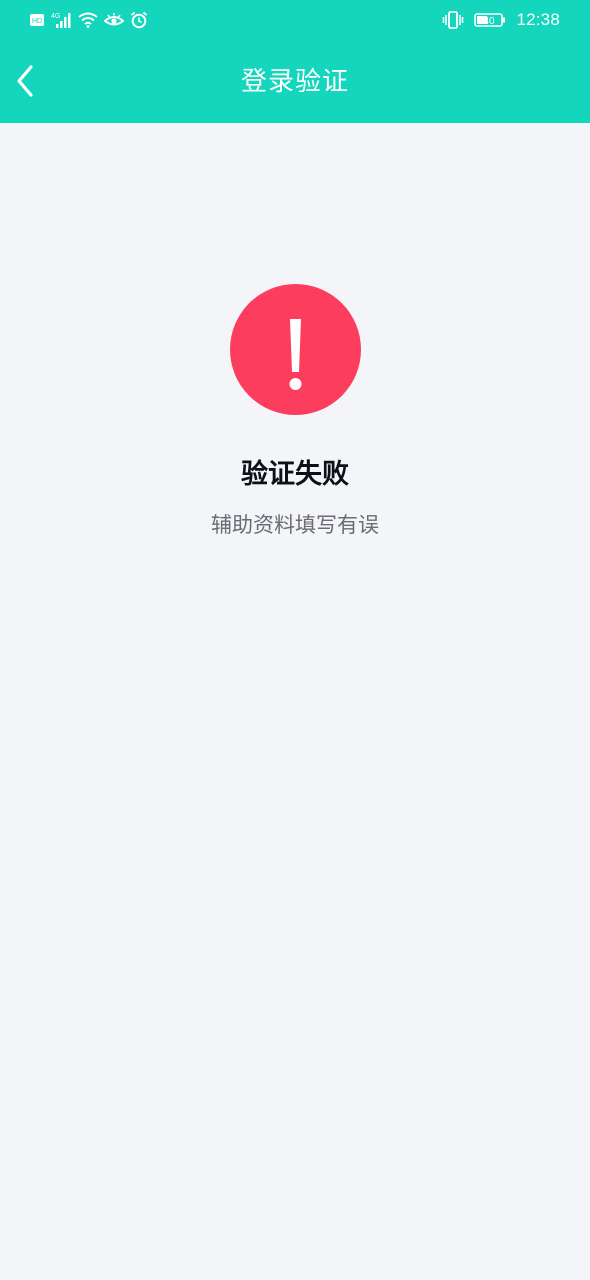 Image resolution: width=590 pixels, height=1280 pixels. I want to click on status-left: HD 4G, so click(89, 20).